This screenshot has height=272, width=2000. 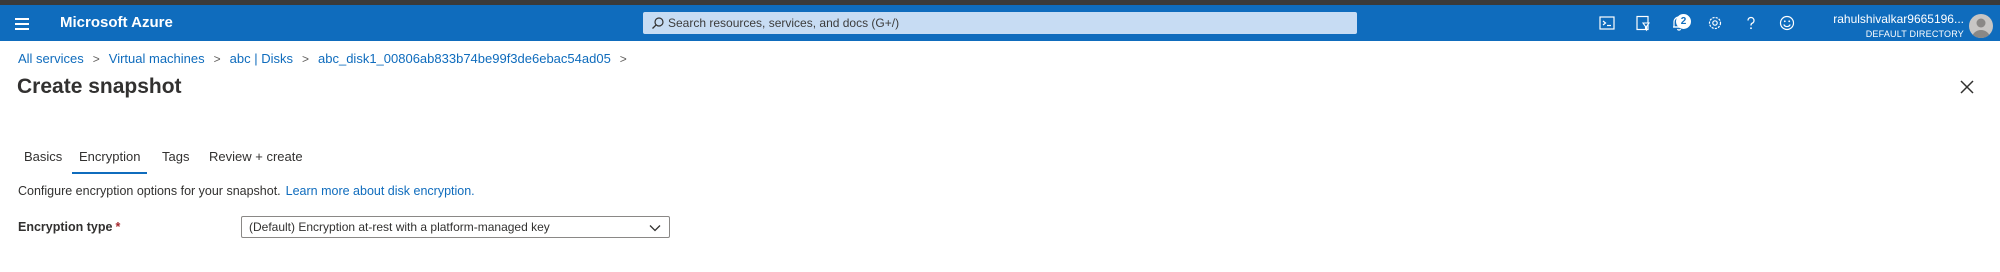 What do you see at coordinates (1967, 87) in the screenshot?
I see `close-icon` at bounding box center [1967, 87].